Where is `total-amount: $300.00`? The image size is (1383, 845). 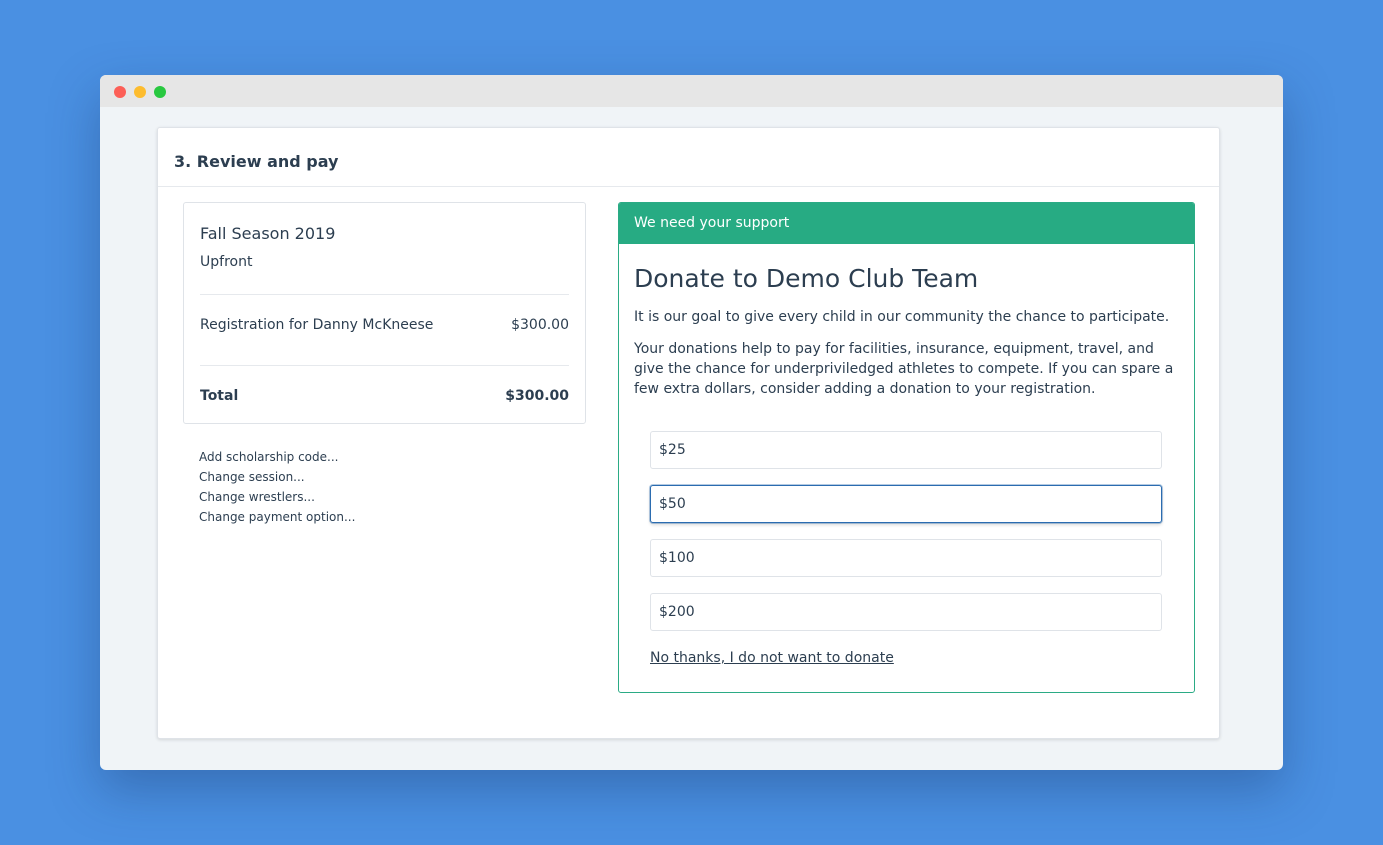
total-amount: $300.00 is located at coordinates (537, 396).